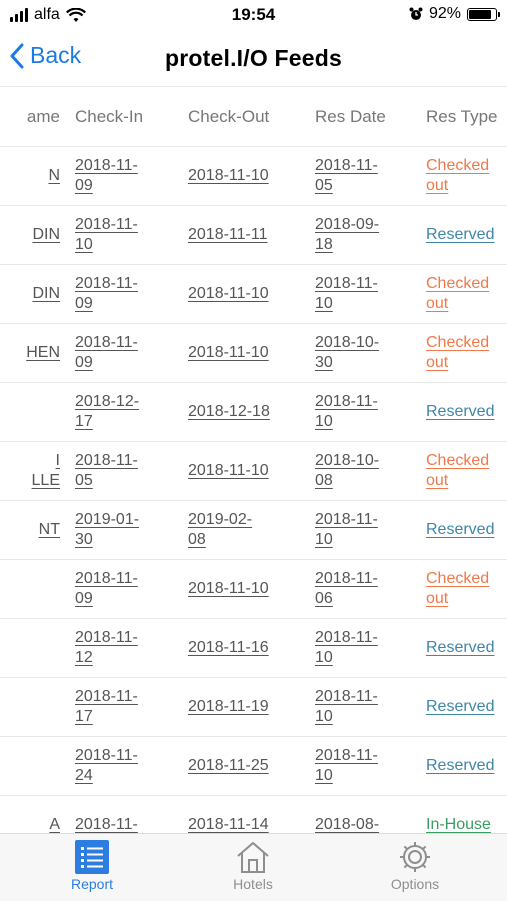 The image size is (507, 901). What do you see at coordinates (54, 824) in the screenshot?
I see `cell-guest-name-text: A` at bounding box center [54, 824].